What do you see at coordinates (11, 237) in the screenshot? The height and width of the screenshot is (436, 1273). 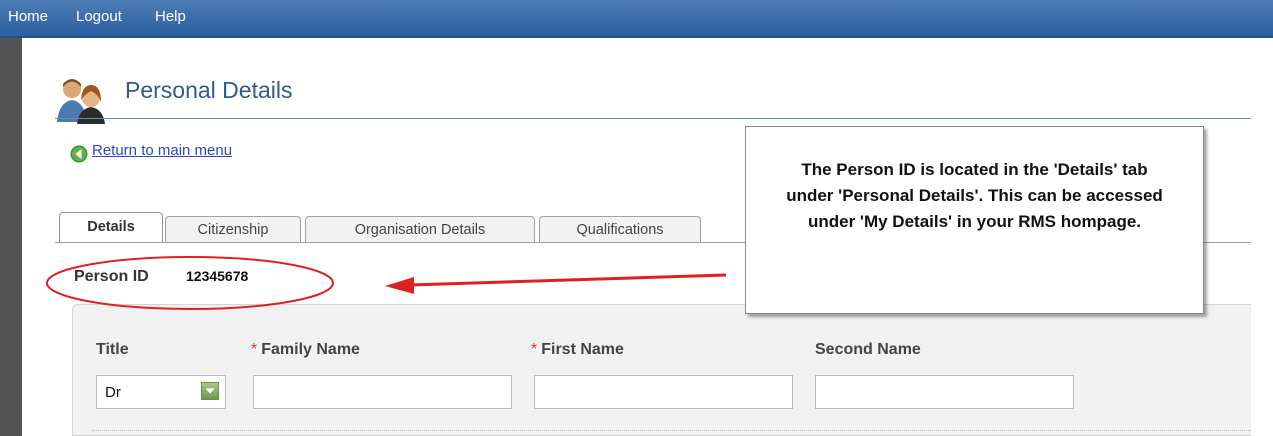 I see `left-sidebar-strip` at bounding box center [11, 237].